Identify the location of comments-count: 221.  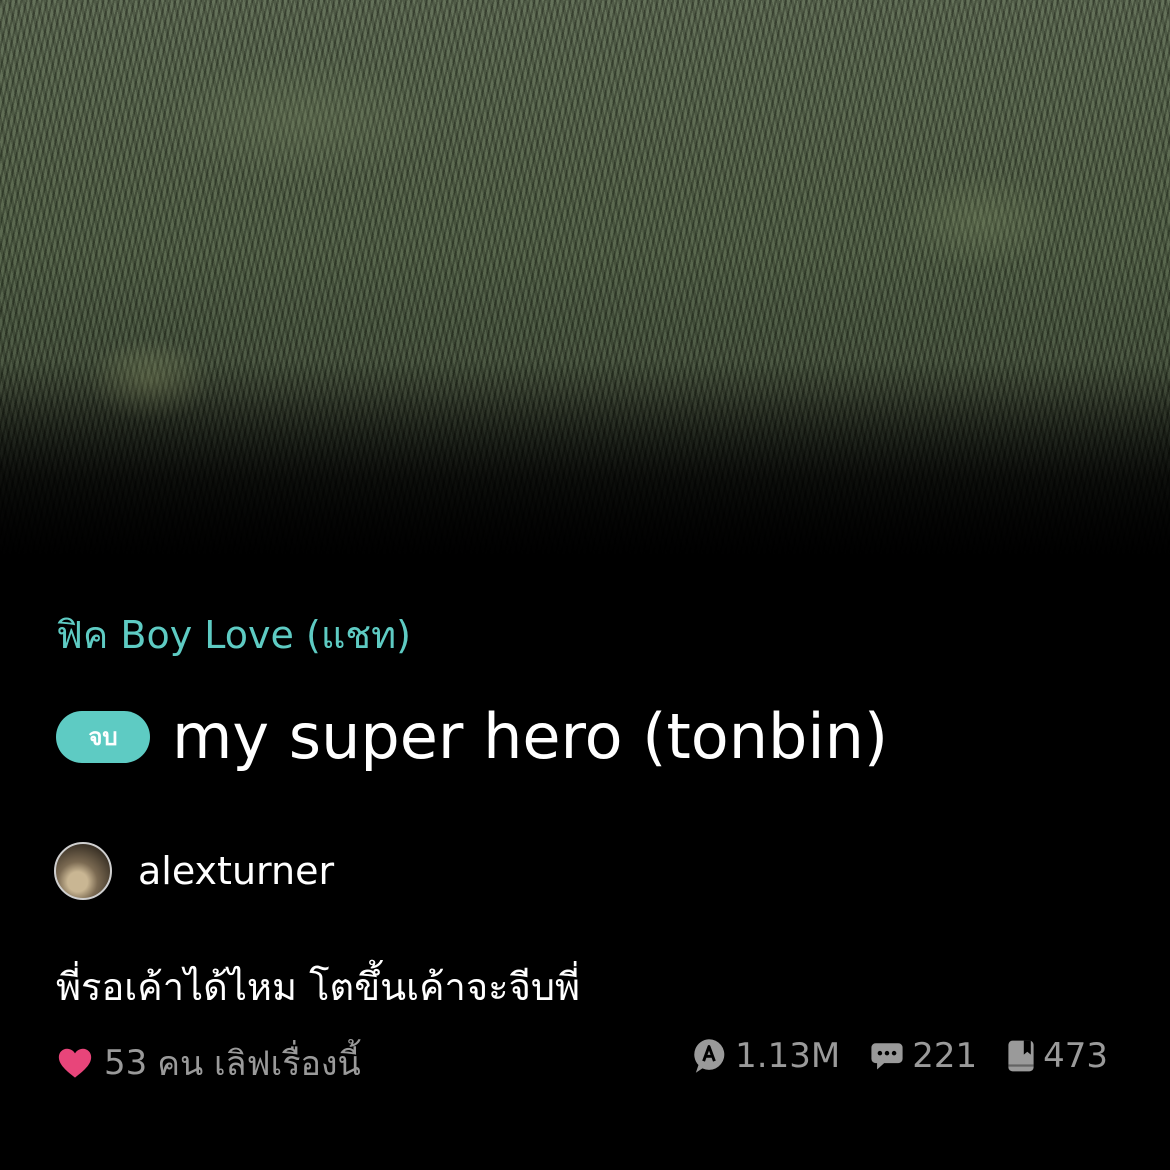
(945, 1056).